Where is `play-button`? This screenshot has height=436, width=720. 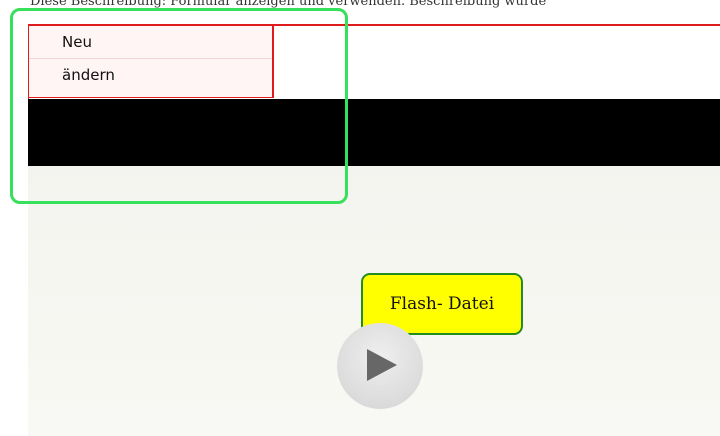 play-button is located at coordinates (380, 366).